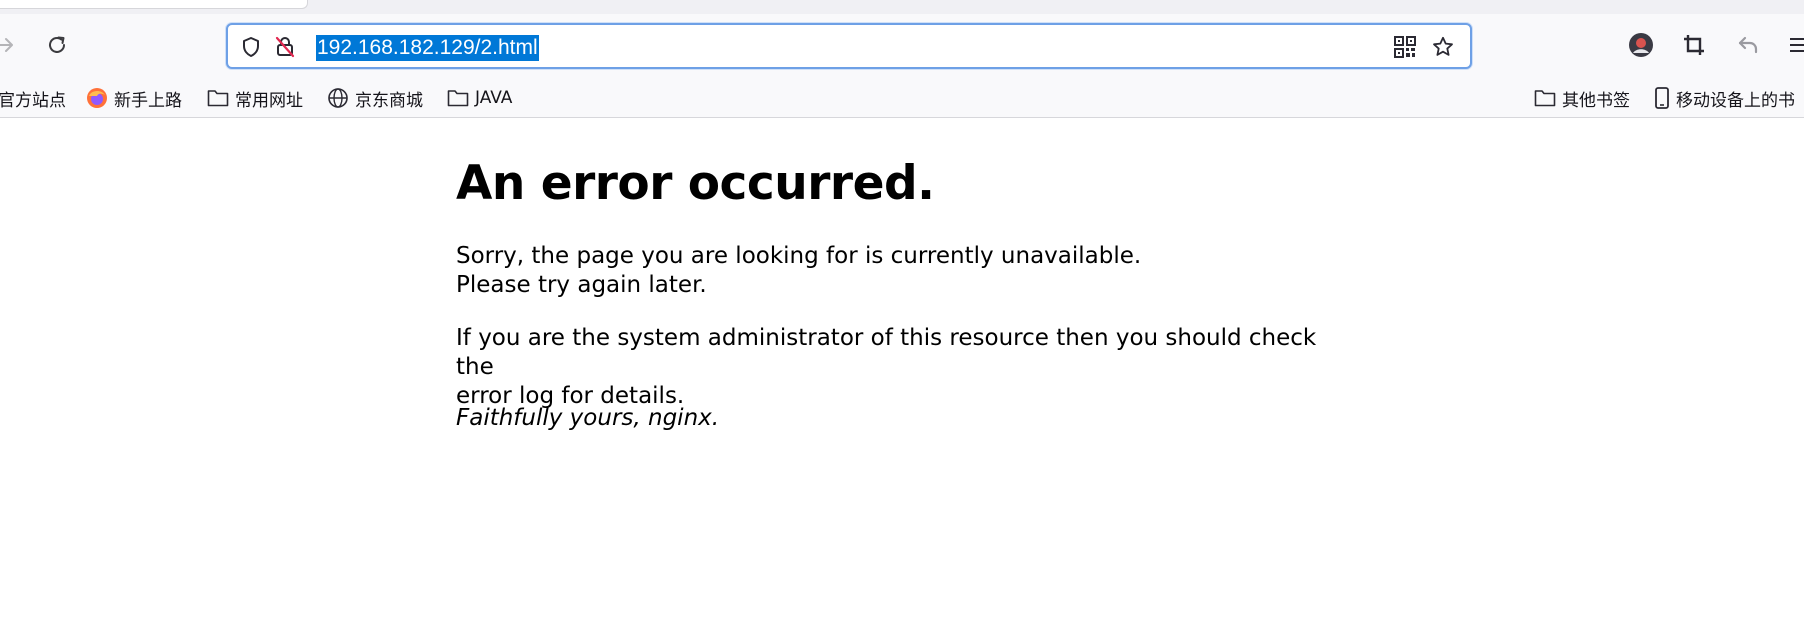 The image size is (1804, 624). I want to click on menu-button, so click(1793, 45).